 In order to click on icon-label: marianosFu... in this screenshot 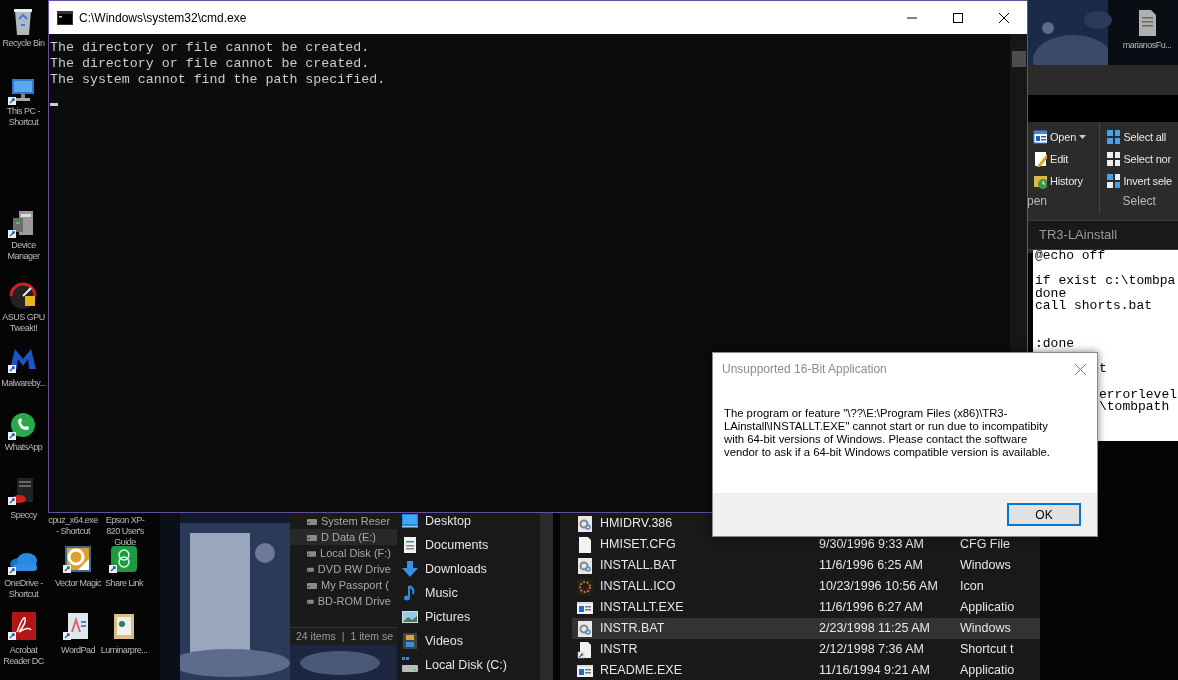, I will do `click(1147, 45)`.